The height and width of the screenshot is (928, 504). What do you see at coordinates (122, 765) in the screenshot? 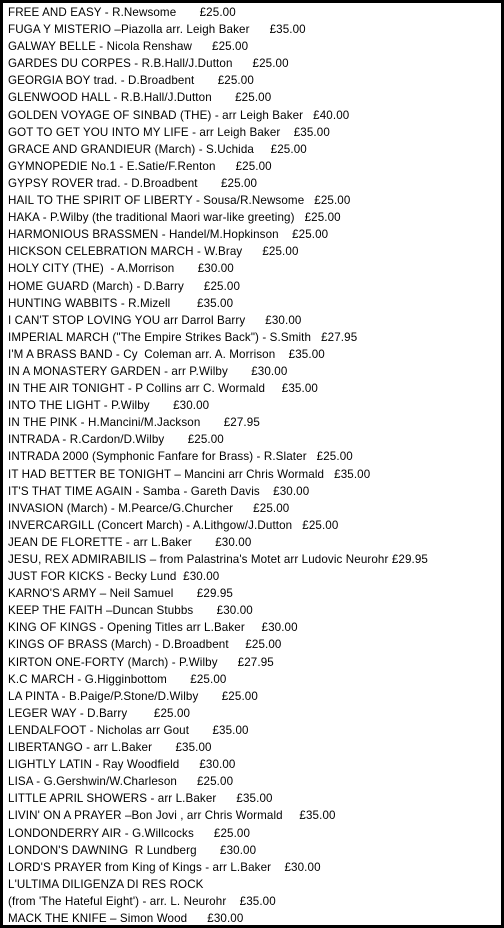
I see `catalogue-entry: LIGHTLY LATIN - Ray Woodfield £30.00` at bounding box center [122, 765].